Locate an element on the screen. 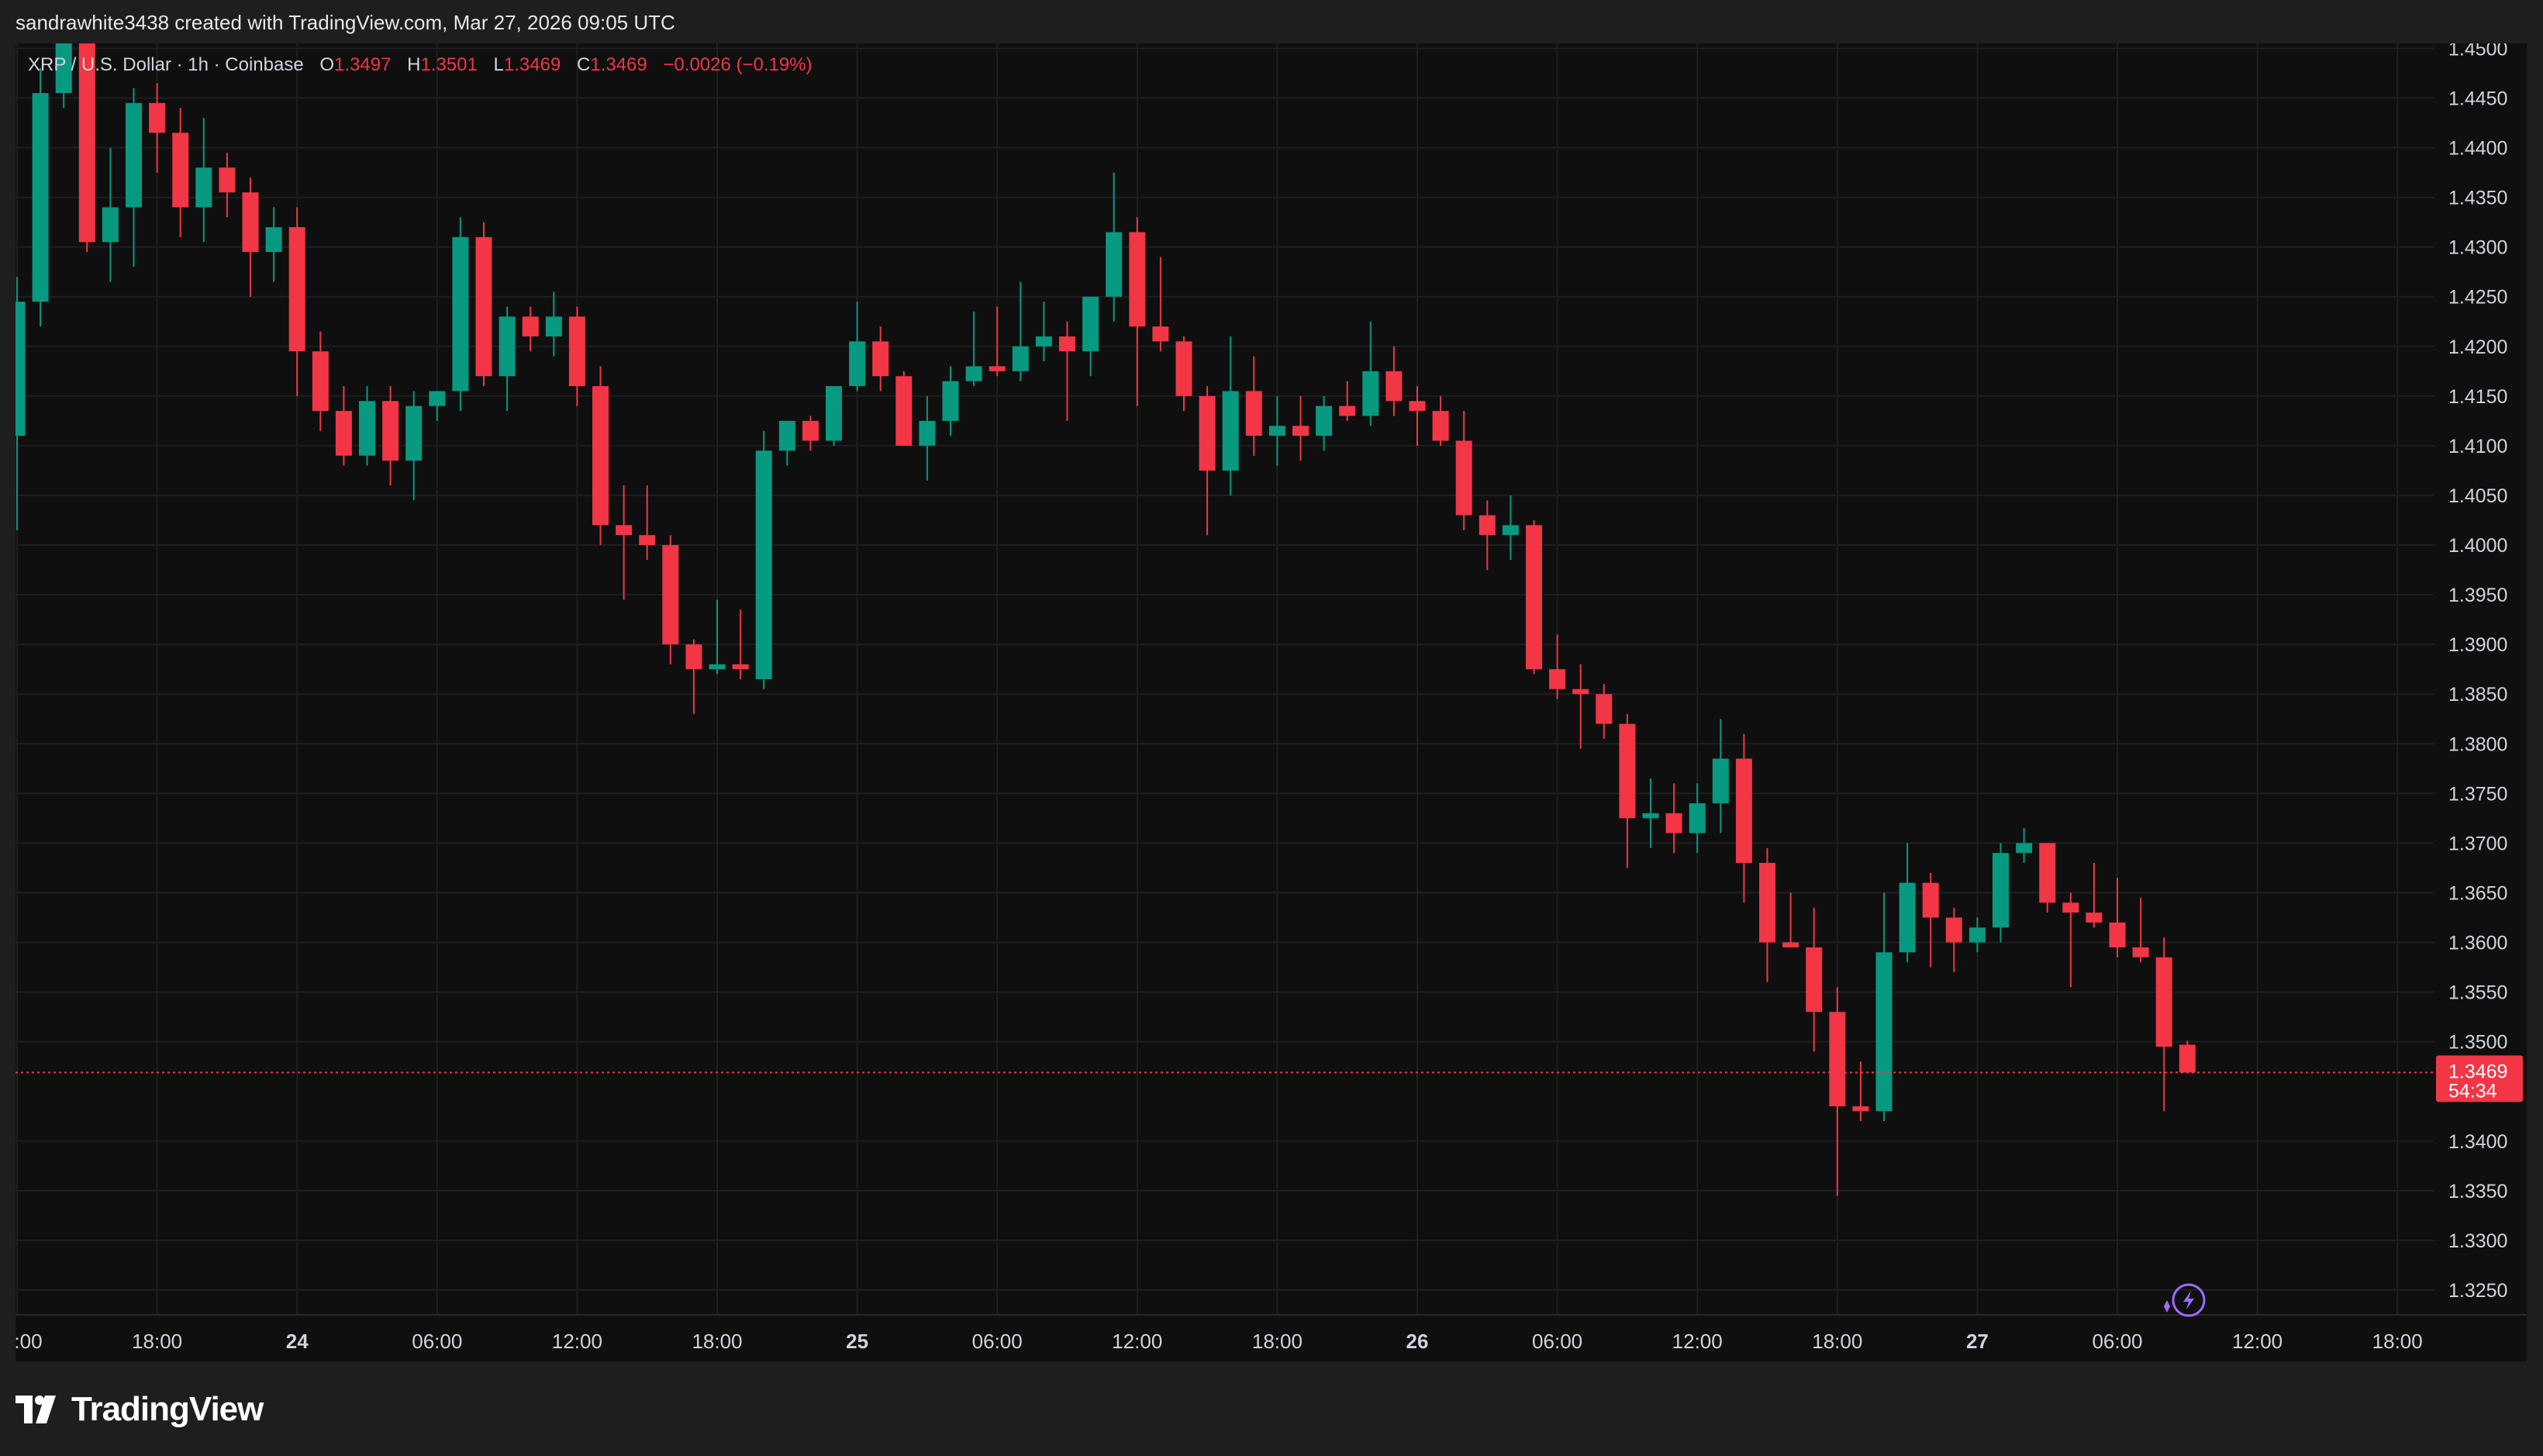  price-axis-label: 1.4450 is located at coordinates (2477, 98).